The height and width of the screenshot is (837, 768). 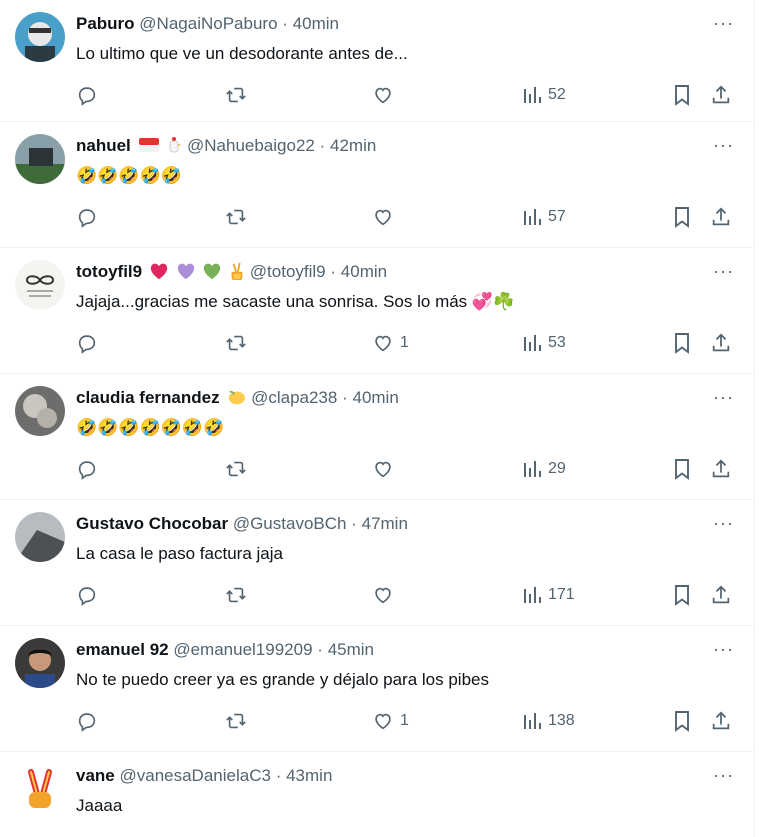 I want to click on views-button: 138, so click(x=548, y=721).